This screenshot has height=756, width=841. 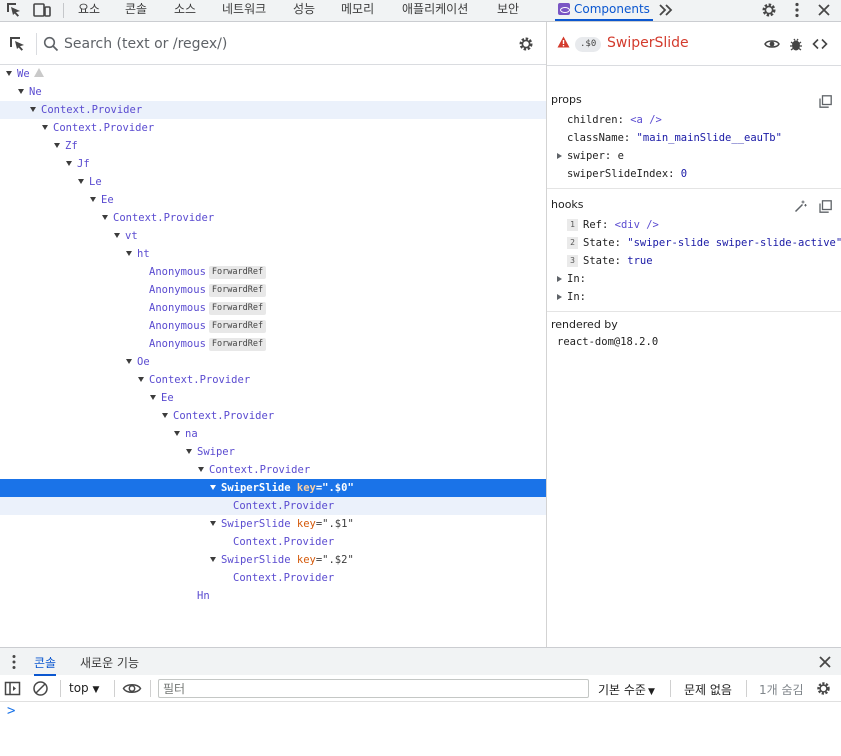 I want to click on tree-row: We, so click(x=273, y=74).